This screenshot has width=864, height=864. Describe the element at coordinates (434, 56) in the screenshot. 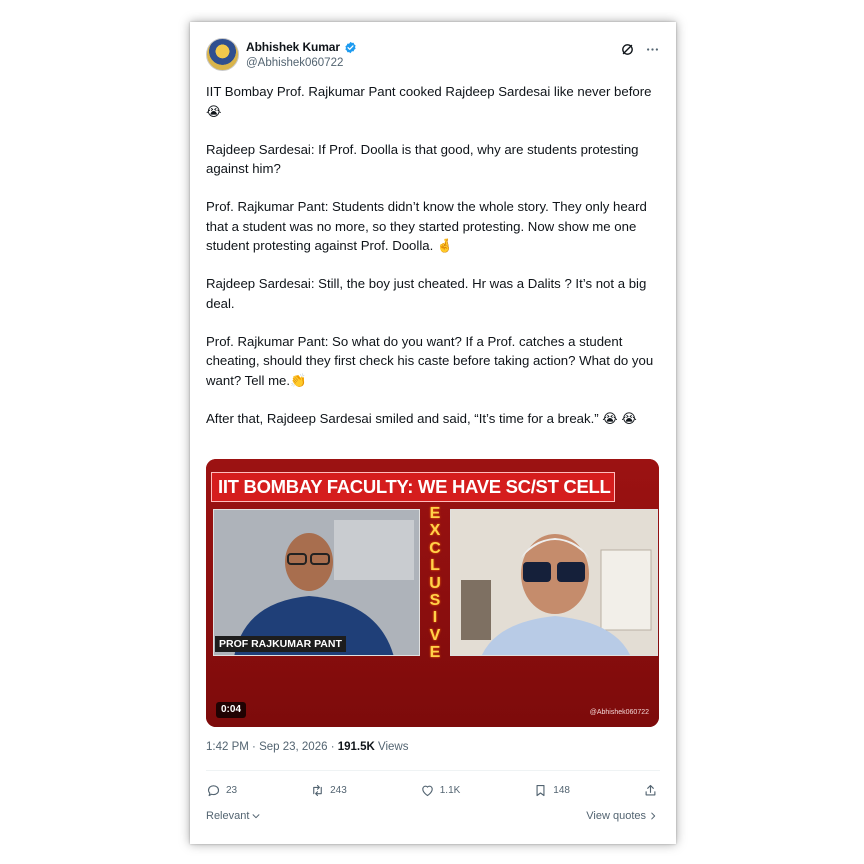

I see `tweet-header: Abhishek Kumar @Abhishek060722` at that location.